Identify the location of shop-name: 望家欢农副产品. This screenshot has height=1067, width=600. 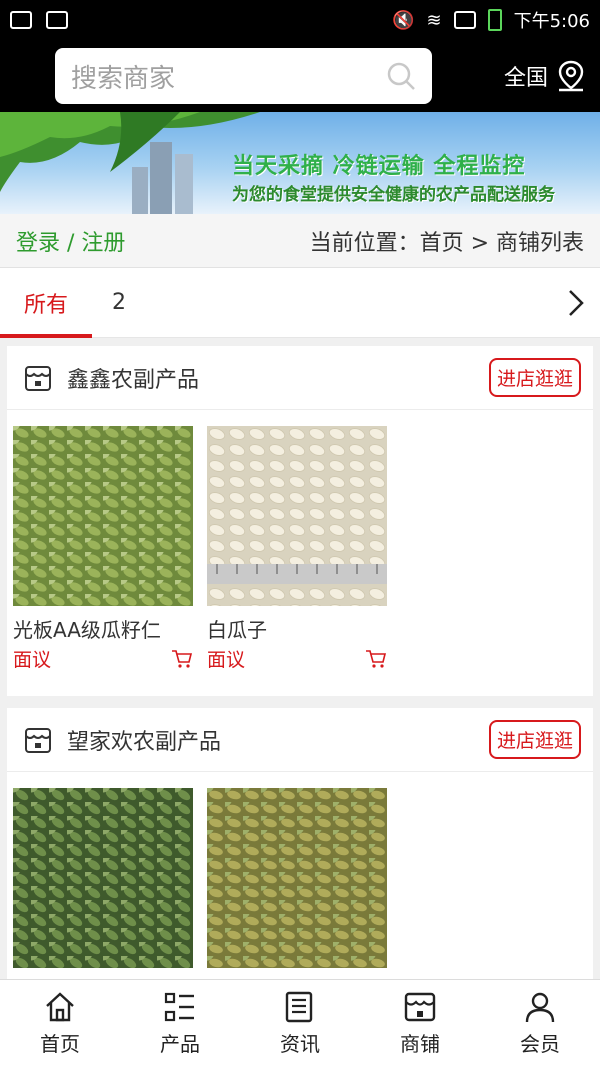
(144, 740).